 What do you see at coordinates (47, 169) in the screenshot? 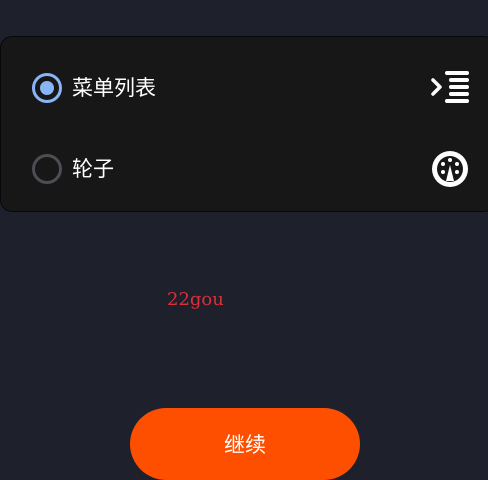
I see `radio-button-unselected` at bounding box center [47, 169].